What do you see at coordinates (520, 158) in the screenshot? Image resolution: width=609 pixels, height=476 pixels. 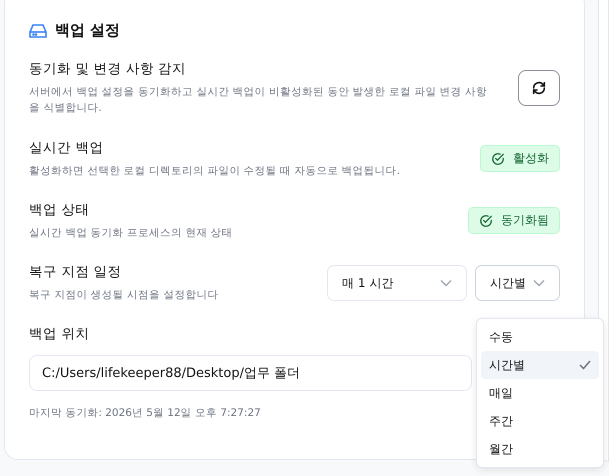 I see `status-badge: 활성화` at bounding box center [520, 158].